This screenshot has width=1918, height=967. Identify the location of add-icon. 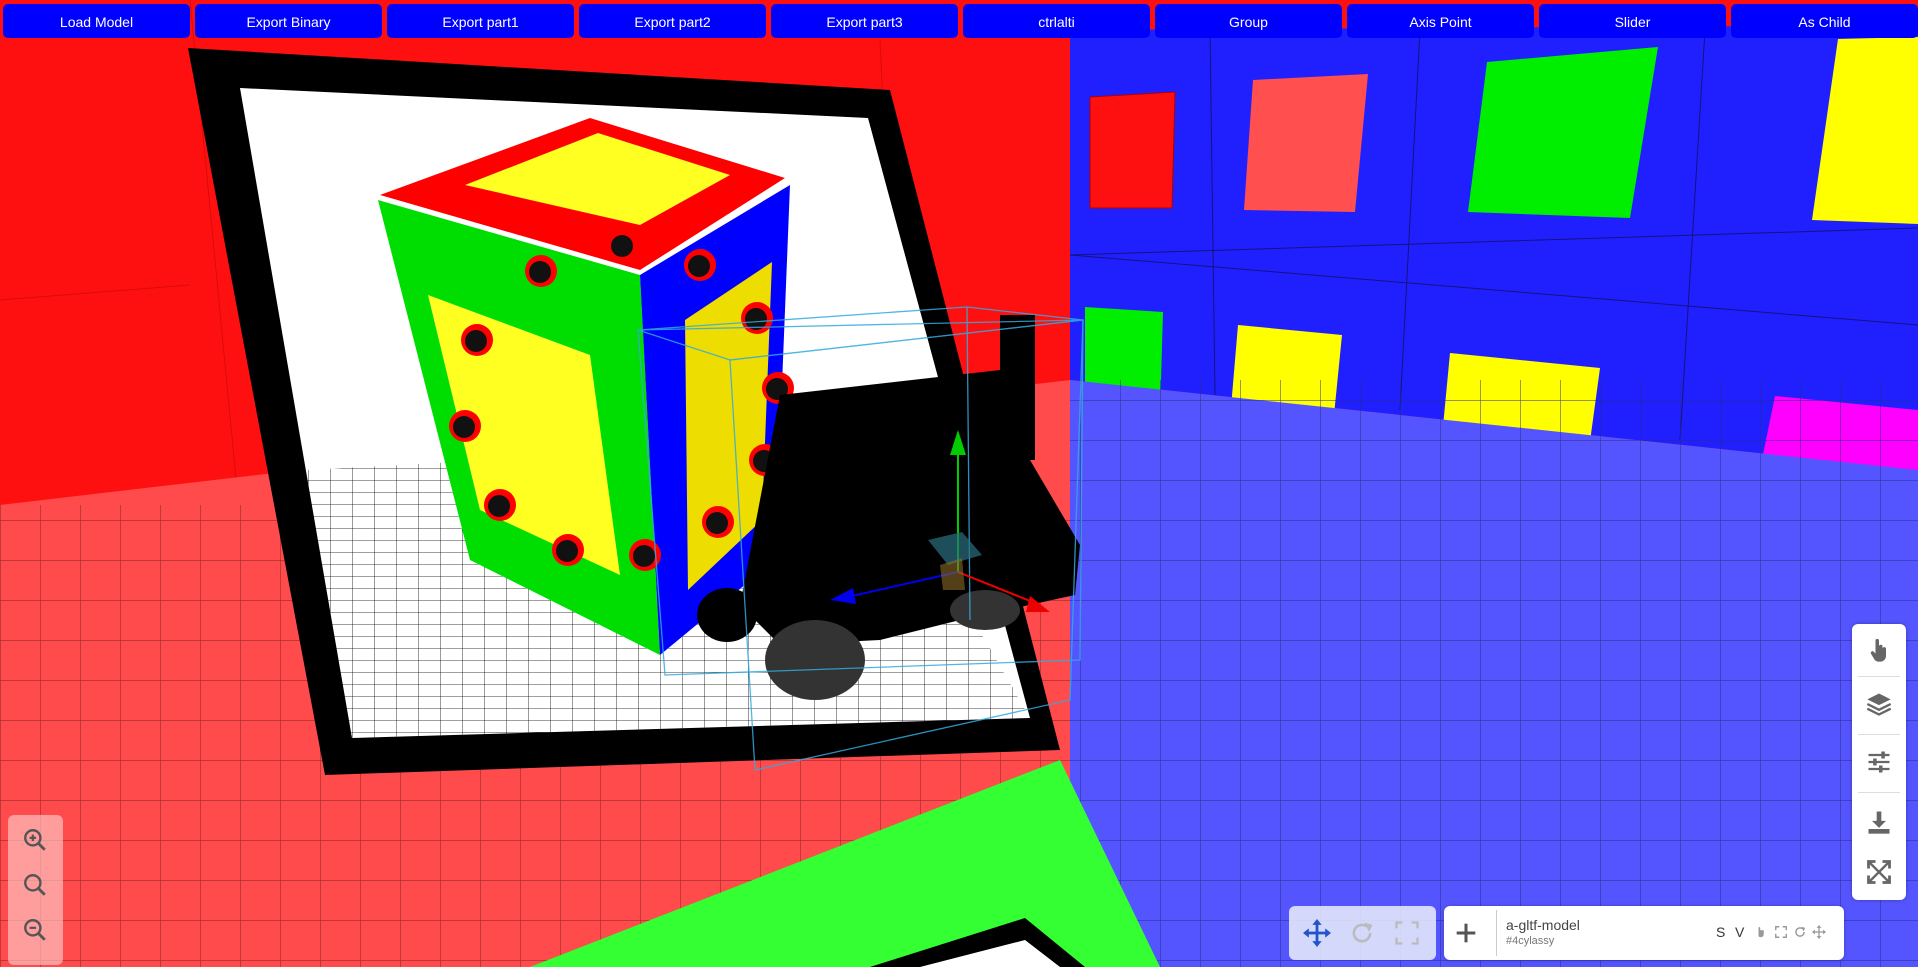
(1466, 933).